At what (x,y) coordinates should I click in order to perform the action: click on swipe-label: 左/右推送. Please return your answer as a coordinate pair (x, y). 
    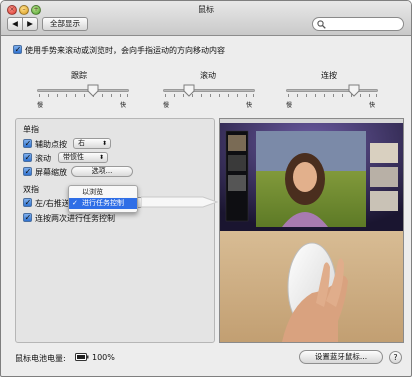
    Looking at the image, I should click on (52, 203).